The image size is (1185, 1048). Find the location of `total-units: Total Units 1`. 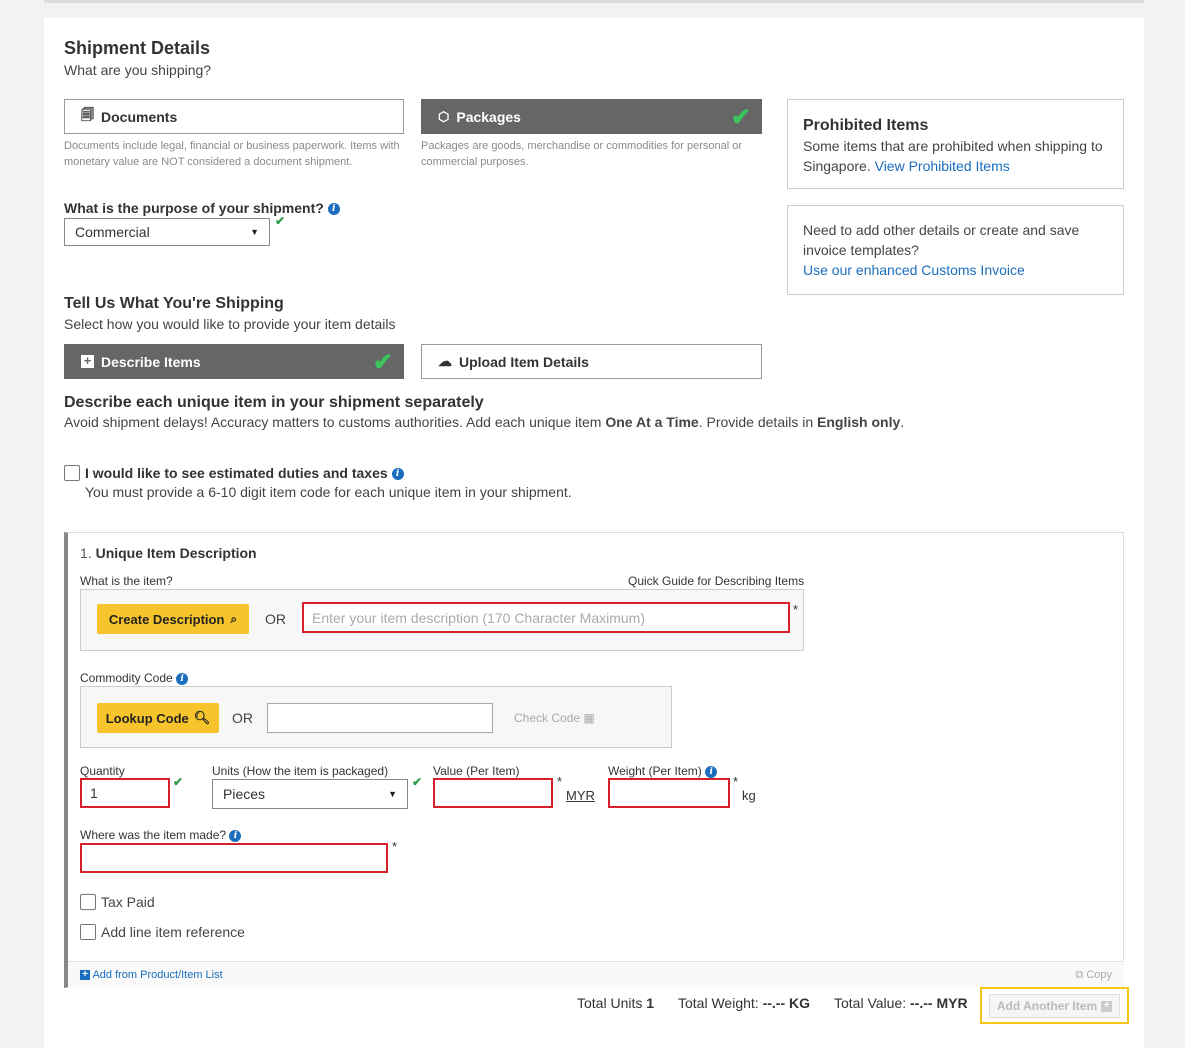

total-units: Total Units 1 is located at coordinates (615, 1003).